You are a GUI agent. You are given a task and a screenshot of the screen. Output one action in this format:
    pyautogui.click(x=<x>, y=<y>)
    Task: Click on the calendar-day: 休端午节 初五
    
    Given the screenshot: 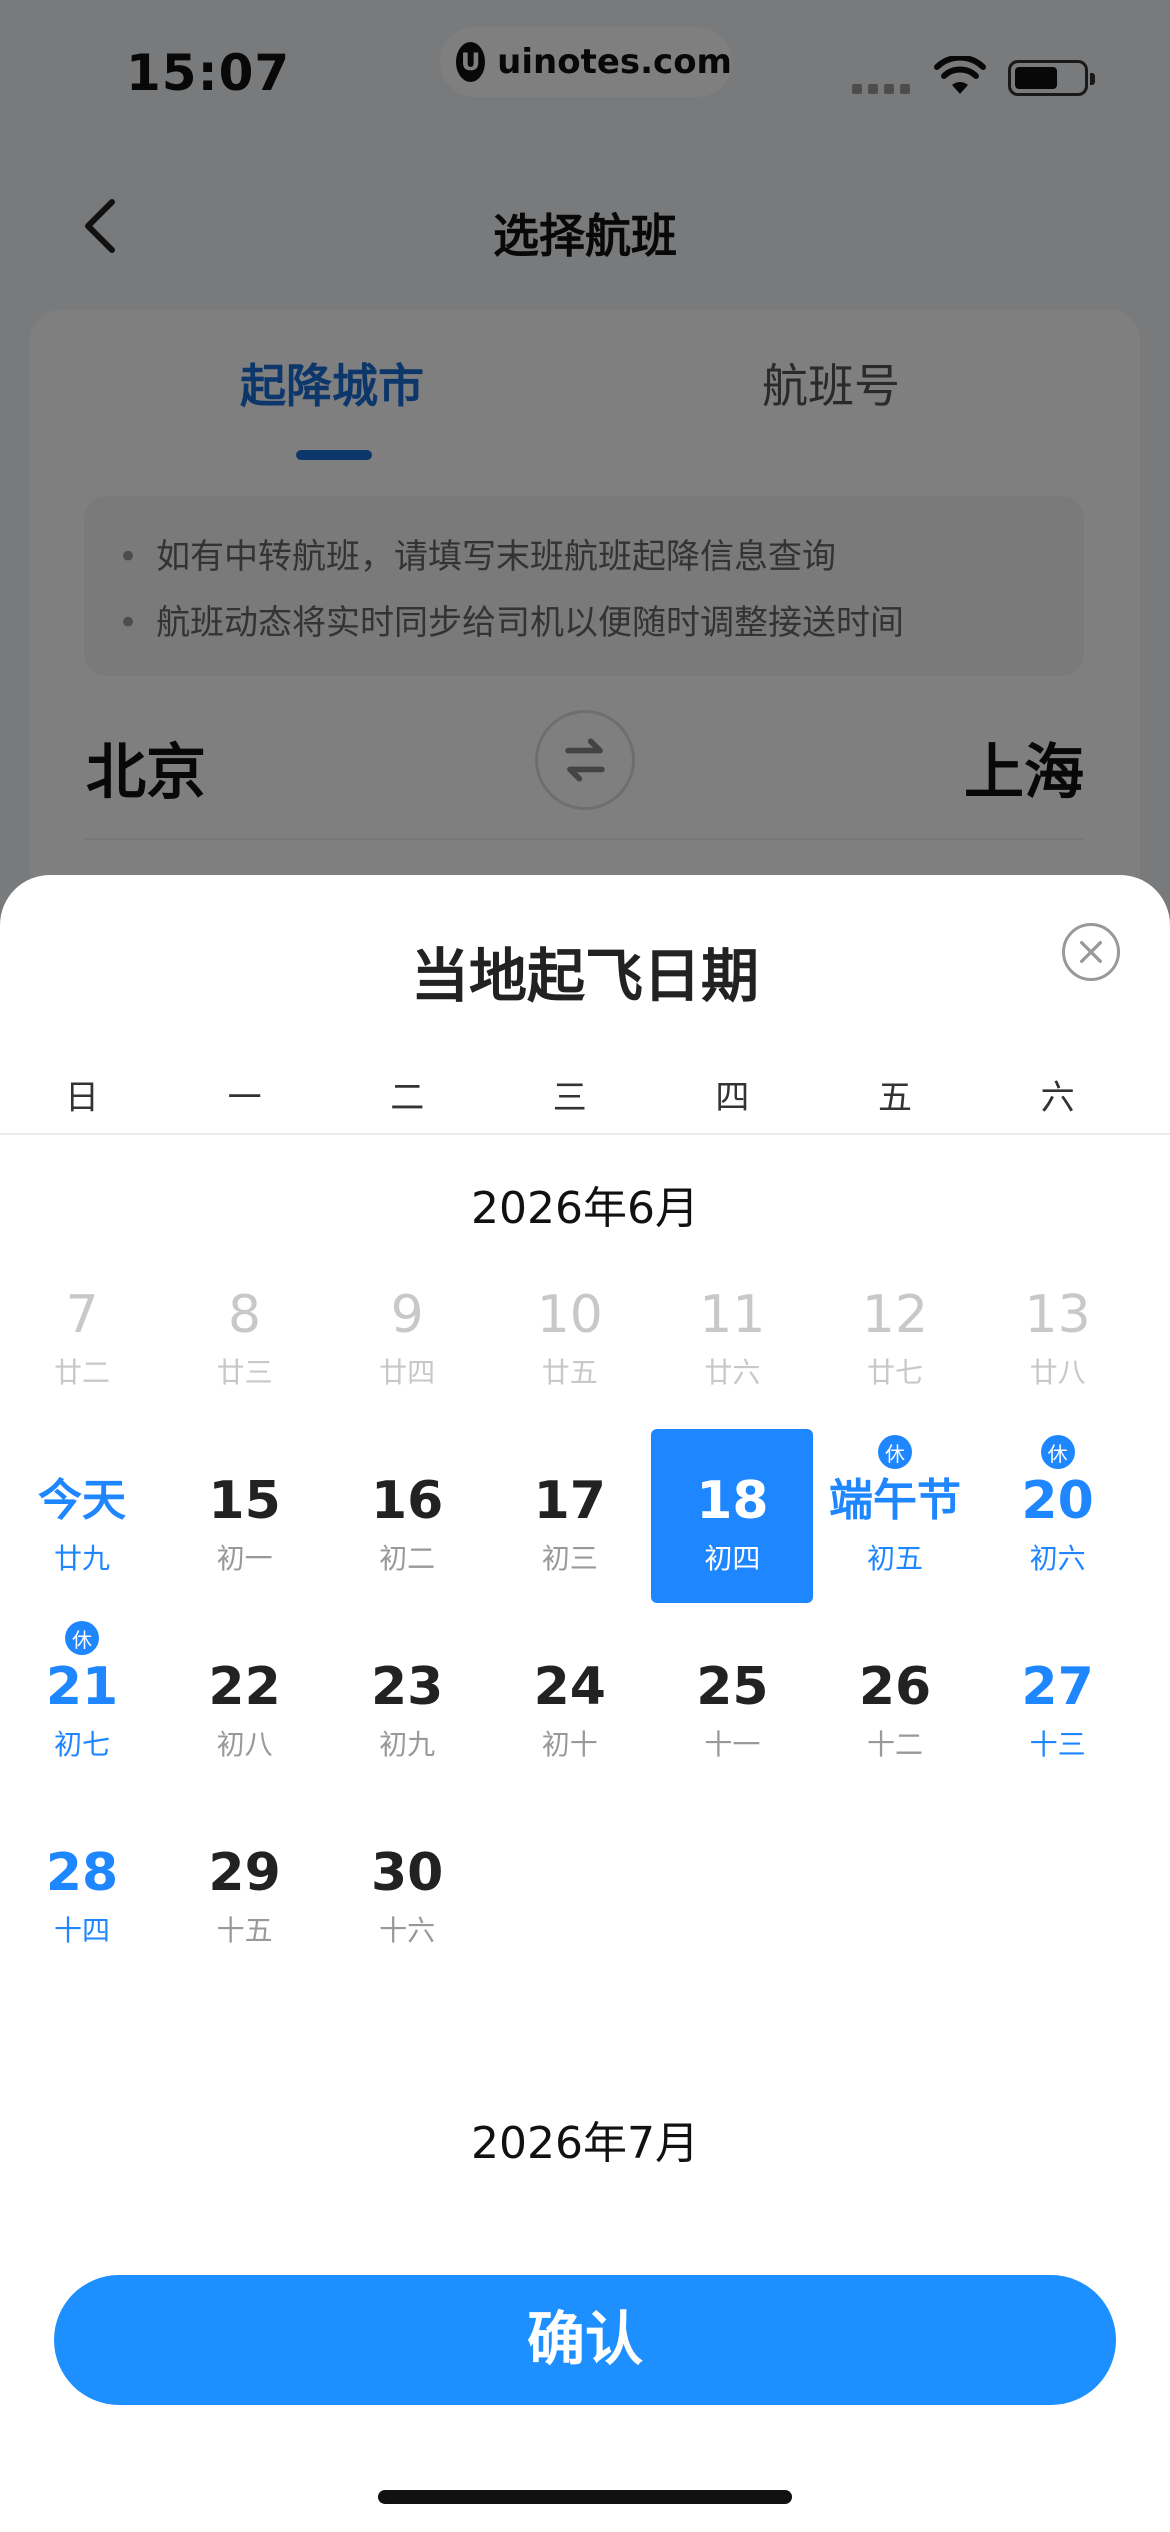 What is the action you would take?
    pyautogui.click(x=895, y=1516)
    